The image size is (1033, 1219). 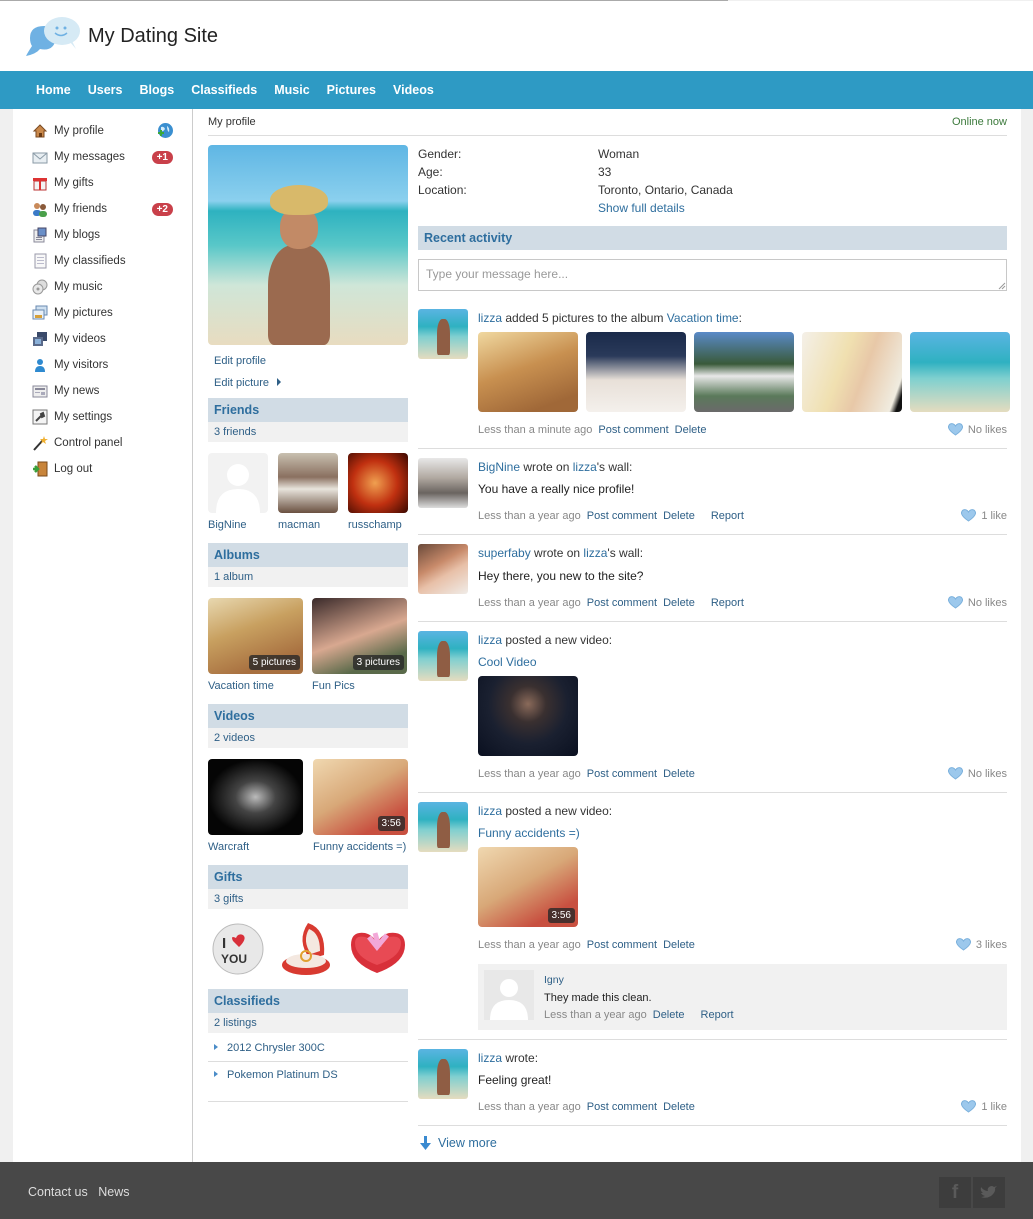 What do you see at coordinates (375, 525) in the screenshot?
I see `friend-name: russchamp` at bounding box center [375, 525].